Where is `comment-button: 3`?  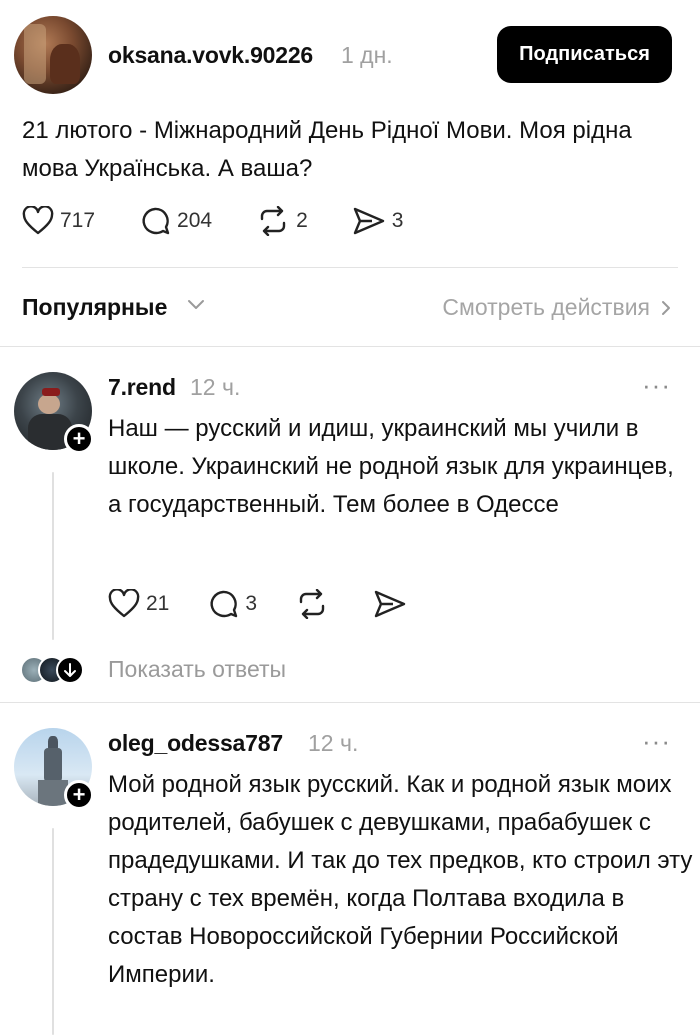
comment-button: 3 is located at coordinates (232, 604).